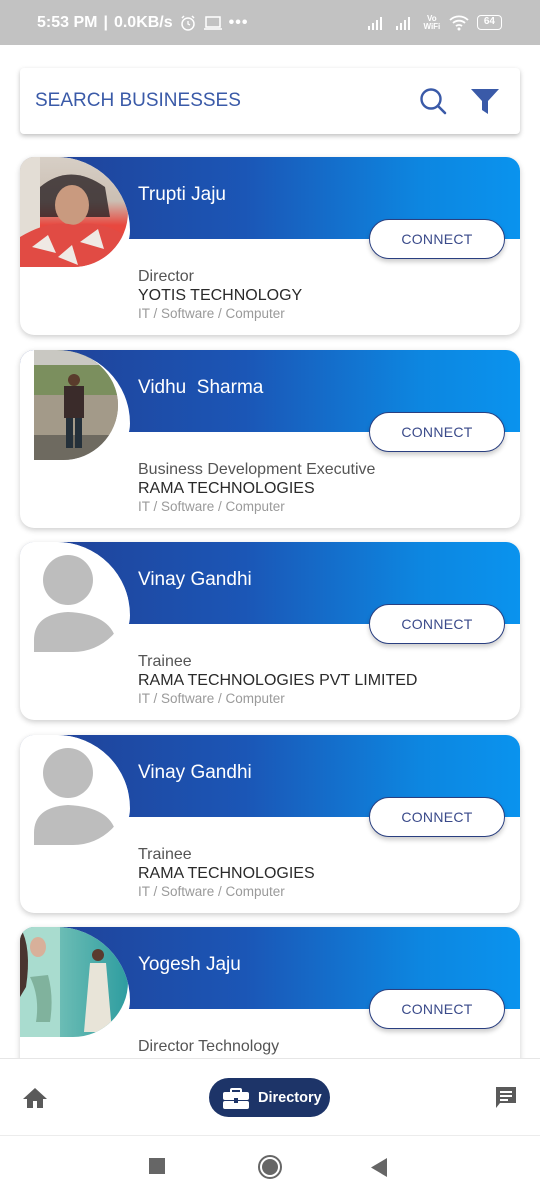 The width and height of the screenshot is (540, 1200). What do you see at coordinates (432, 22) in the screenshot?
I see `vowifi-icon: Vo WiFi` at bounding box center [432, 22].